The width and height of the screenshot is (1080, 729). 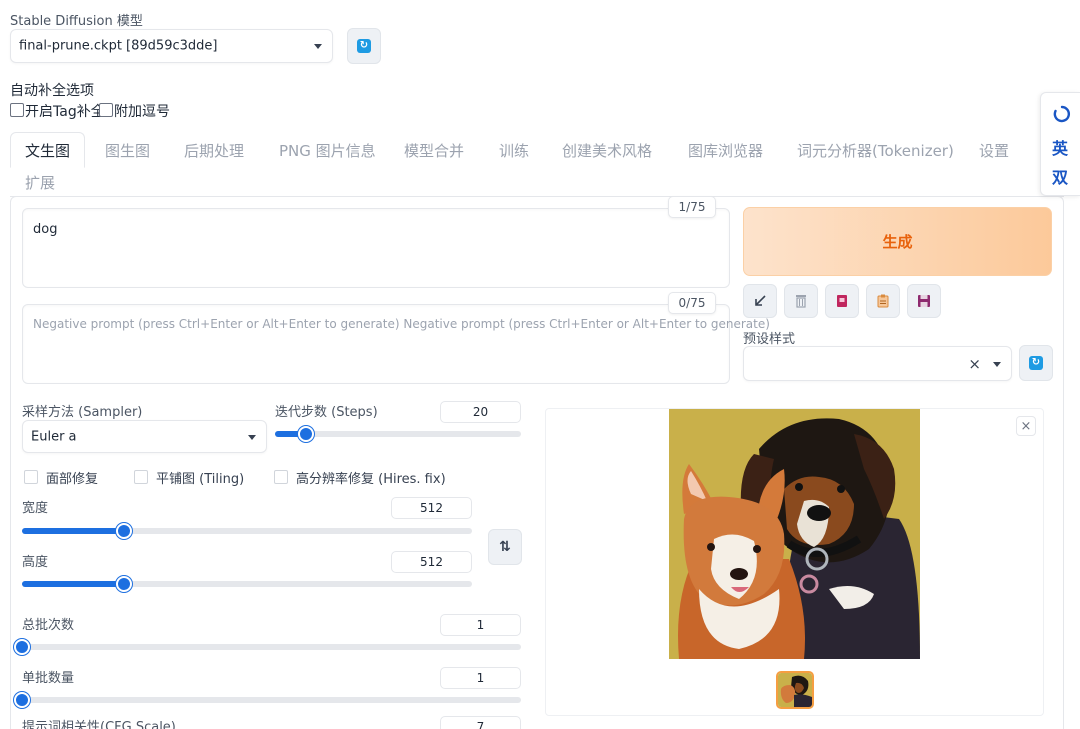 I want to click on batch-count-input: 1, so click(x=480, y=625).